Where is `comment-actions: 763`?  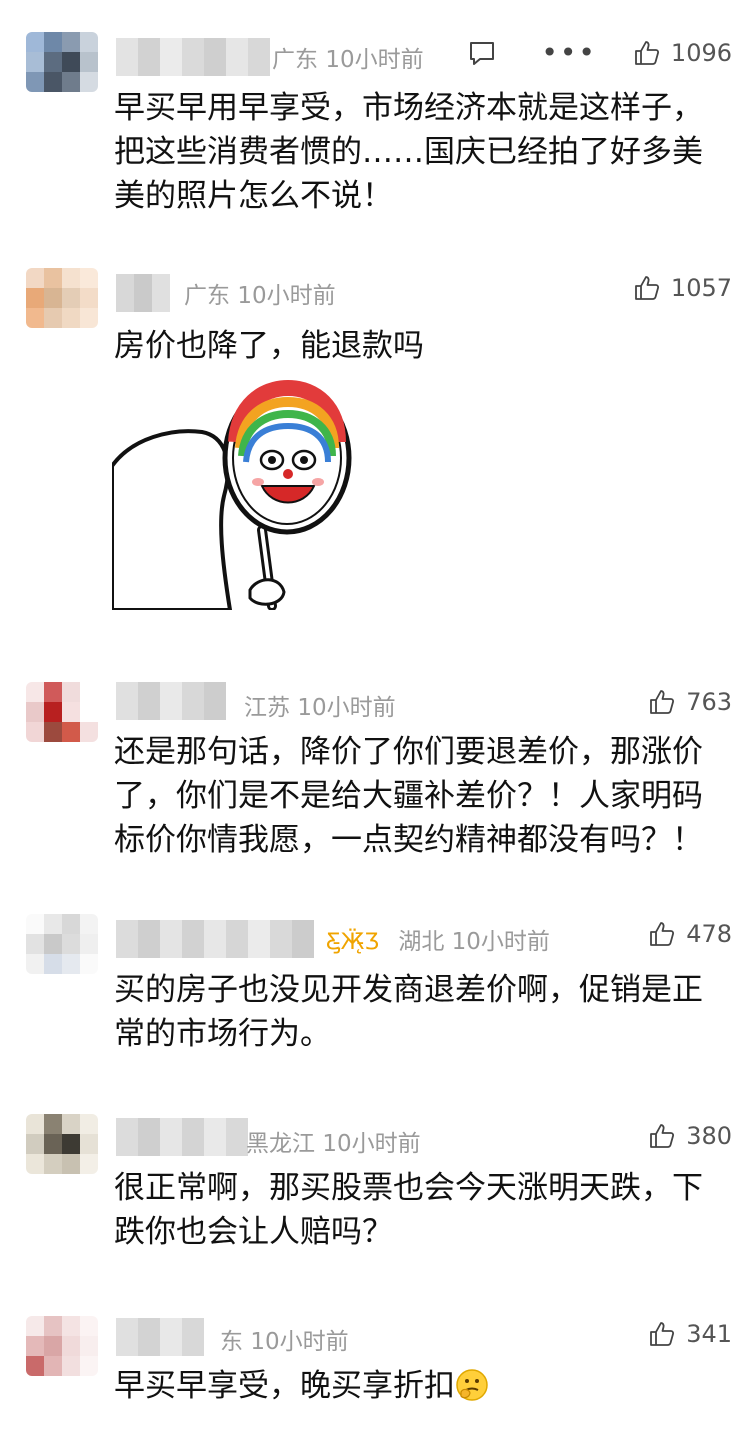
comment-actions: 763 is located at coordinates (690, 702).